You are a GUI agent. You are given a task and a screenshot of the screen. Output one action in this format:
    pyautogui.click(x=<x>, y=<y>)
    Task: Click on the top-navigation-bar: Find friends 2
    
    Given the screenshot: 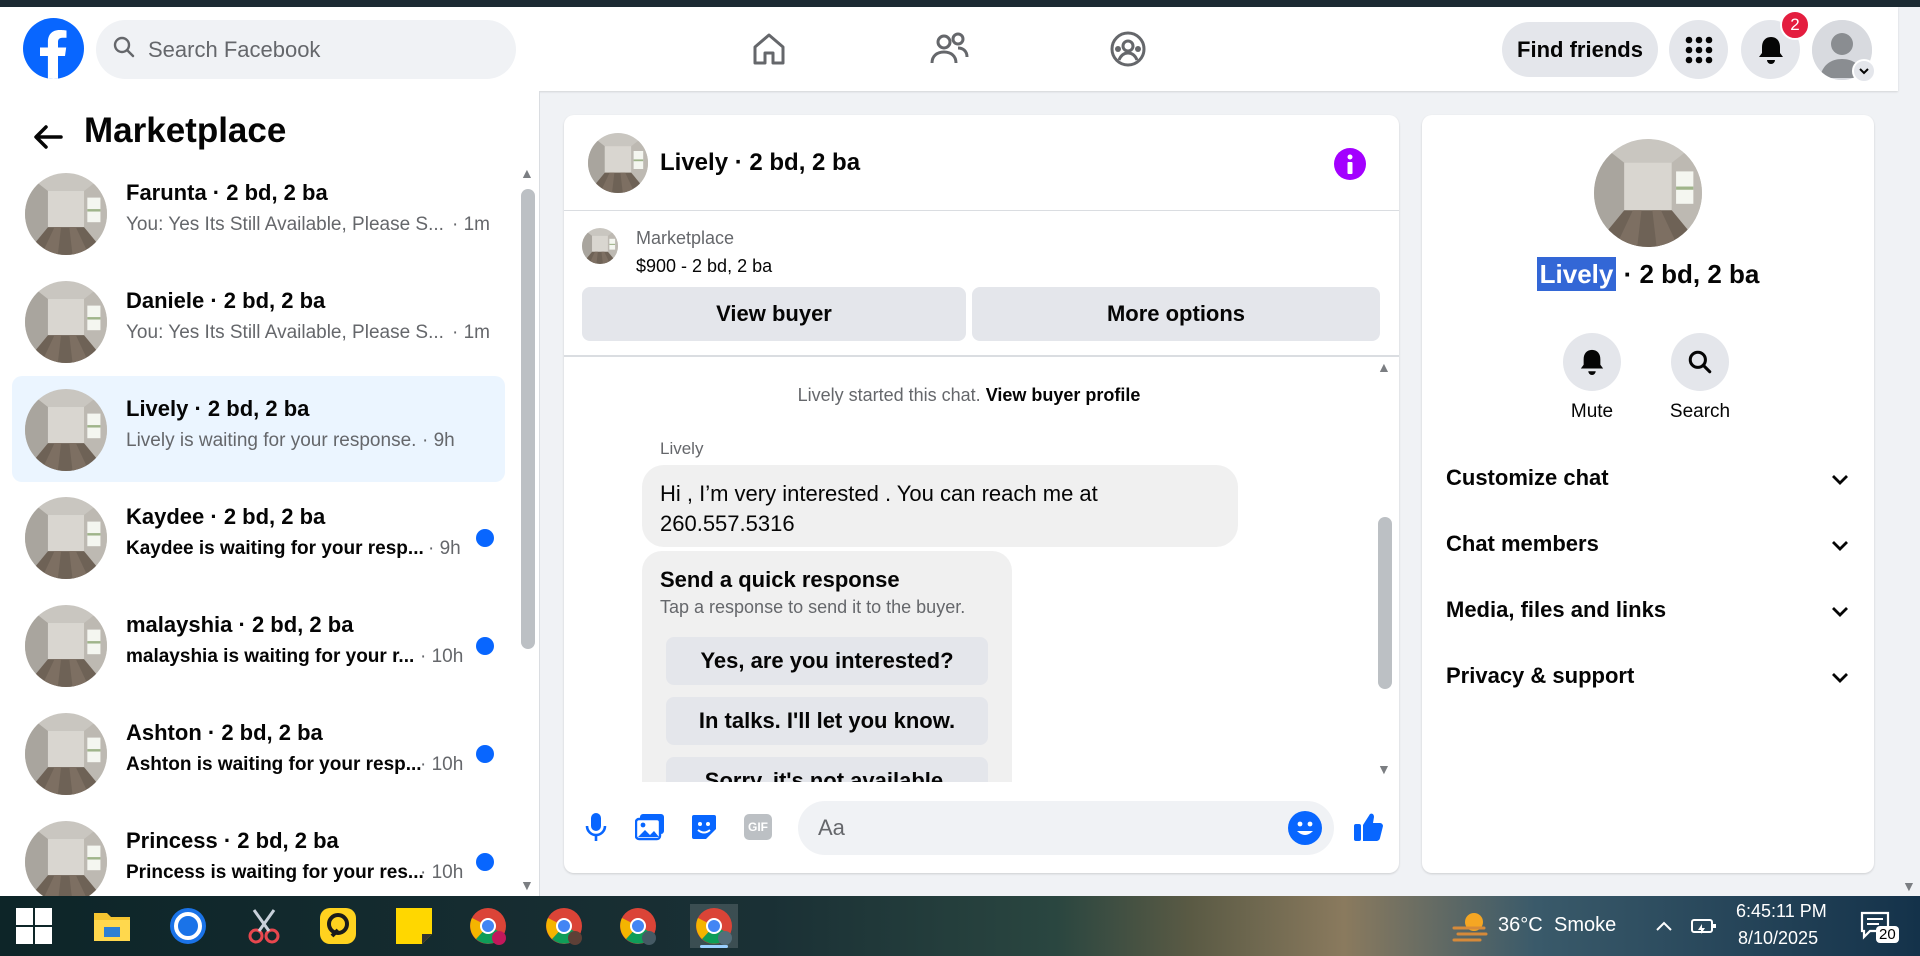 What is the action you would take?
    pyautogui.click(x=949, y=49)
    